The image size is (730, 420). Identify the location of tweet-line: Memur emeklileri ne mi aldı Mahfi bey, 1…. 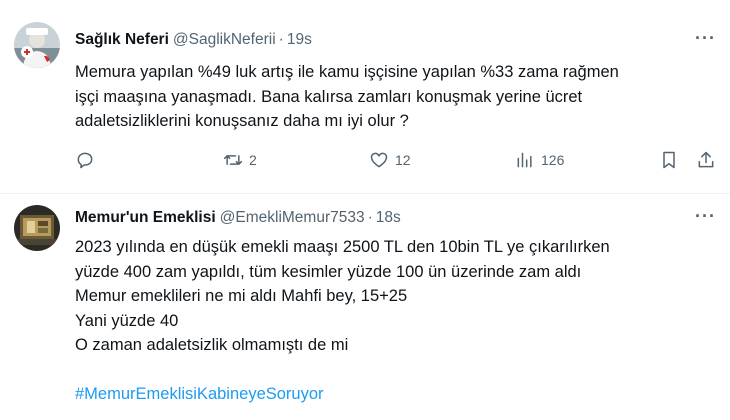
(241, 296).